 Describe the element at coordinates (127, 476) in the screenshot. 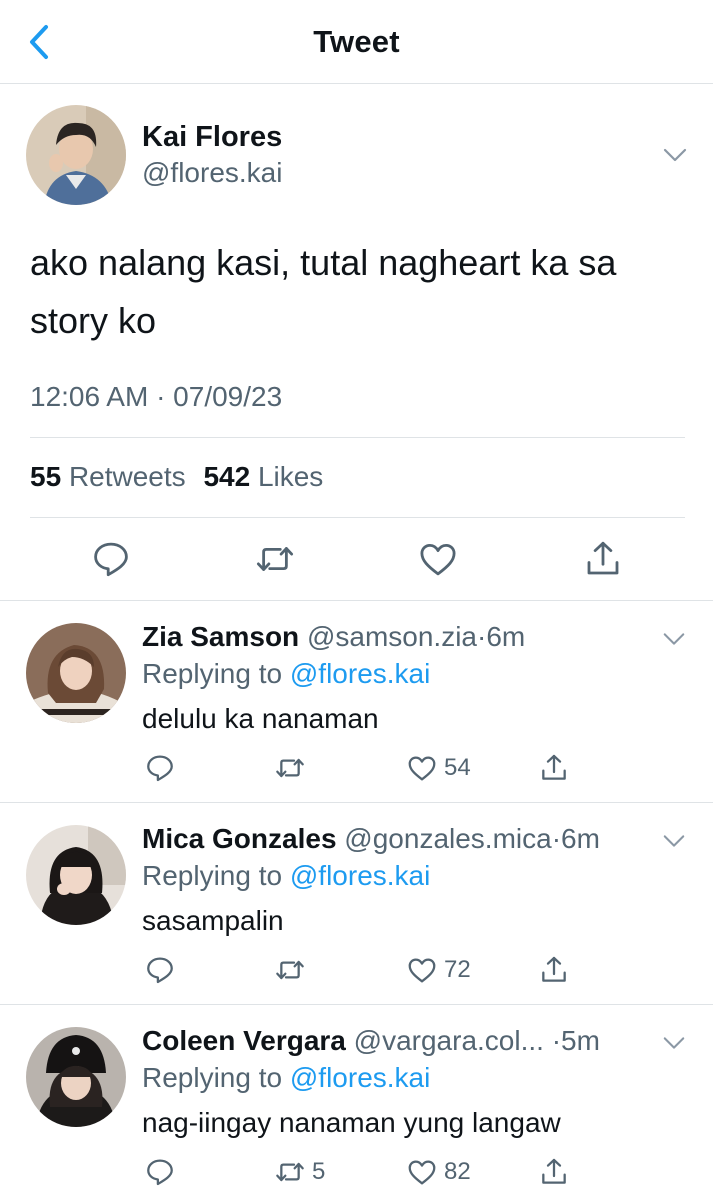

I see `retweet-label: Retweets` at that location.